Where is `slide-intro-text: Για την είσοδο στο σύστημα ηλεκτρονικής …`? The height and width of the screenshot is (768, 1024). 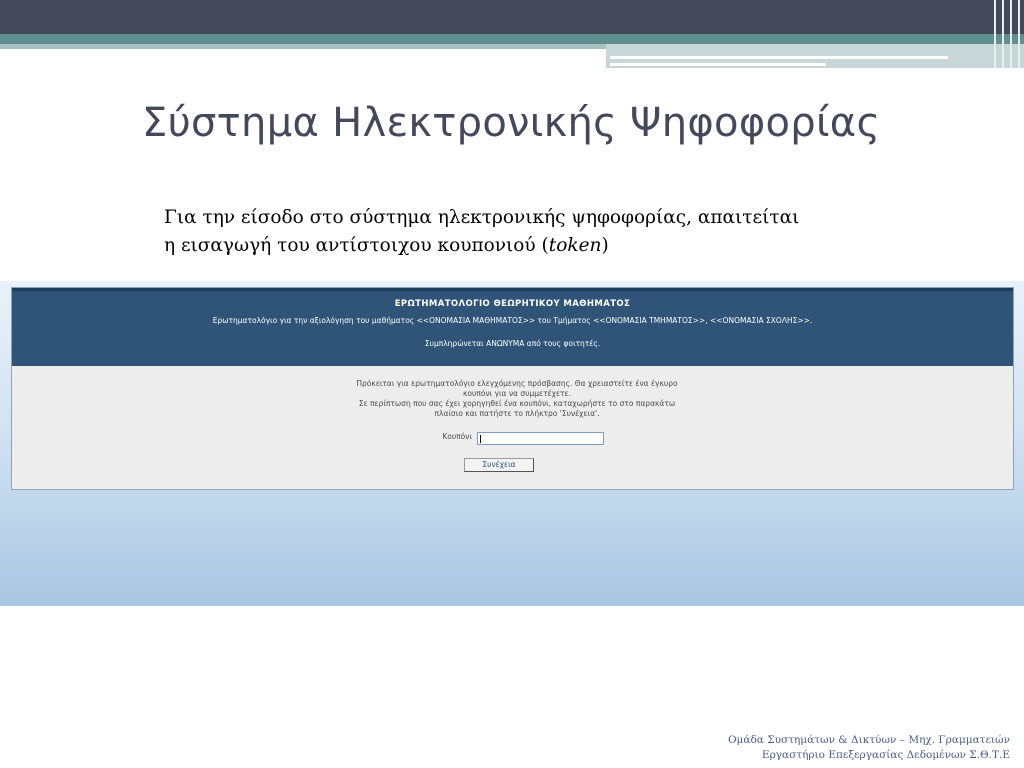 slide-intro-text: Για την είσοδο στο σύστημα ηλεκτρονικής … is located at coordinates (524, 232).